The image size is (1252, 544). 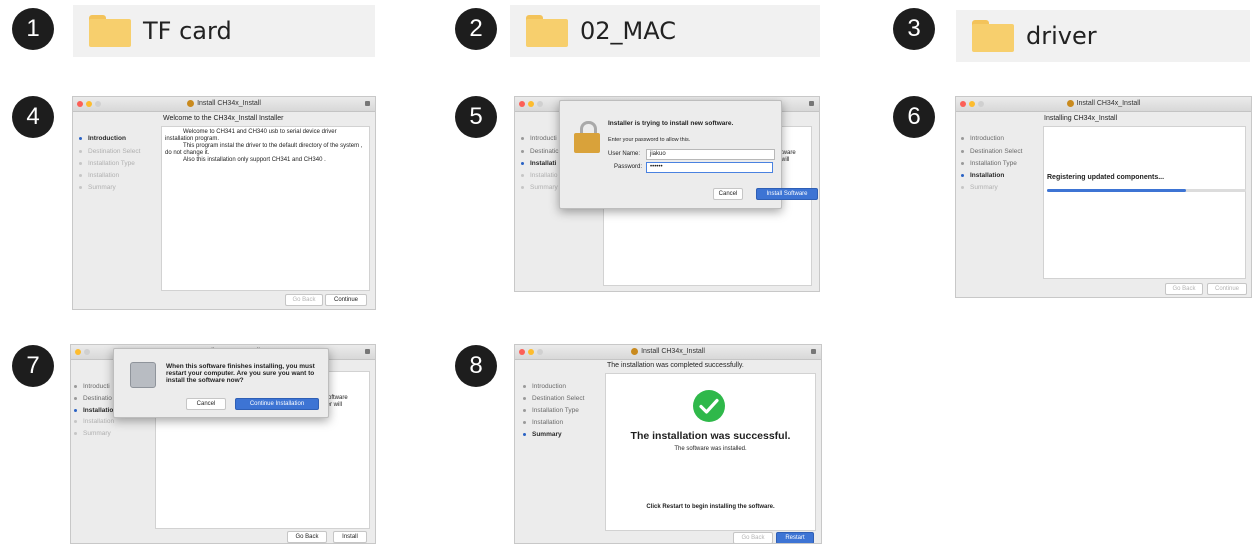 I want to click on step-badge-7: 7, so click(x=33, y=366).